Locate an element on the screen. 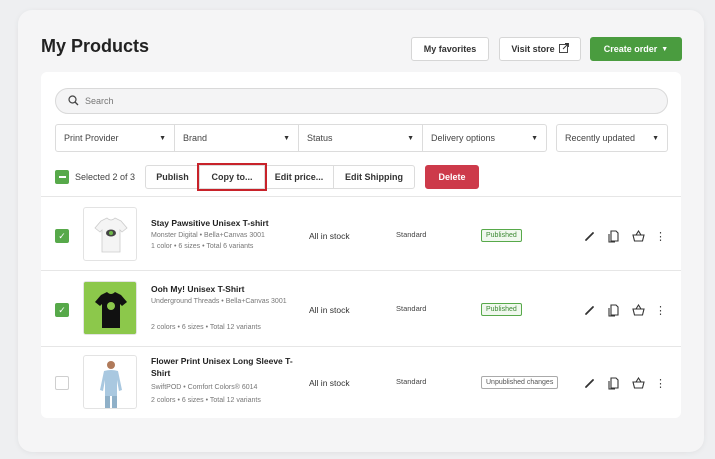 This screenshot has width=715, height=459. status-badge: Unpublished changes is located at coordinates (520, 382).